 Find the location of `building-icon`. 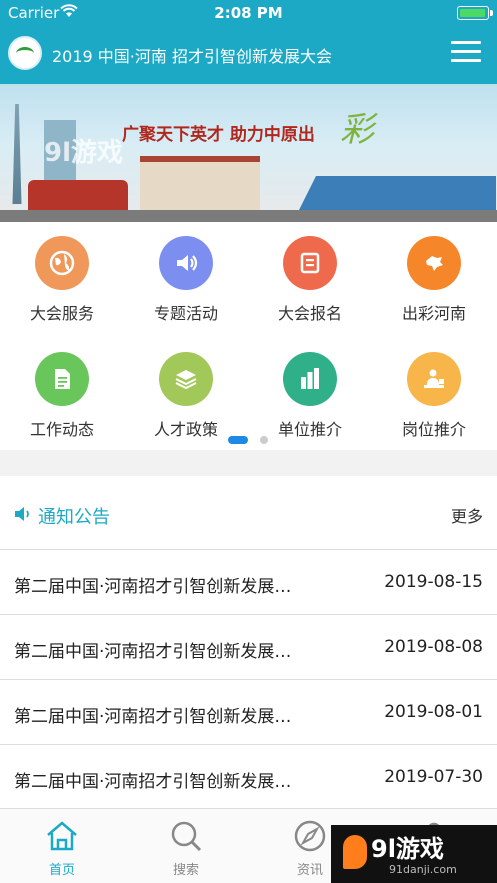

building-icon is located at coordinates (310, 379).